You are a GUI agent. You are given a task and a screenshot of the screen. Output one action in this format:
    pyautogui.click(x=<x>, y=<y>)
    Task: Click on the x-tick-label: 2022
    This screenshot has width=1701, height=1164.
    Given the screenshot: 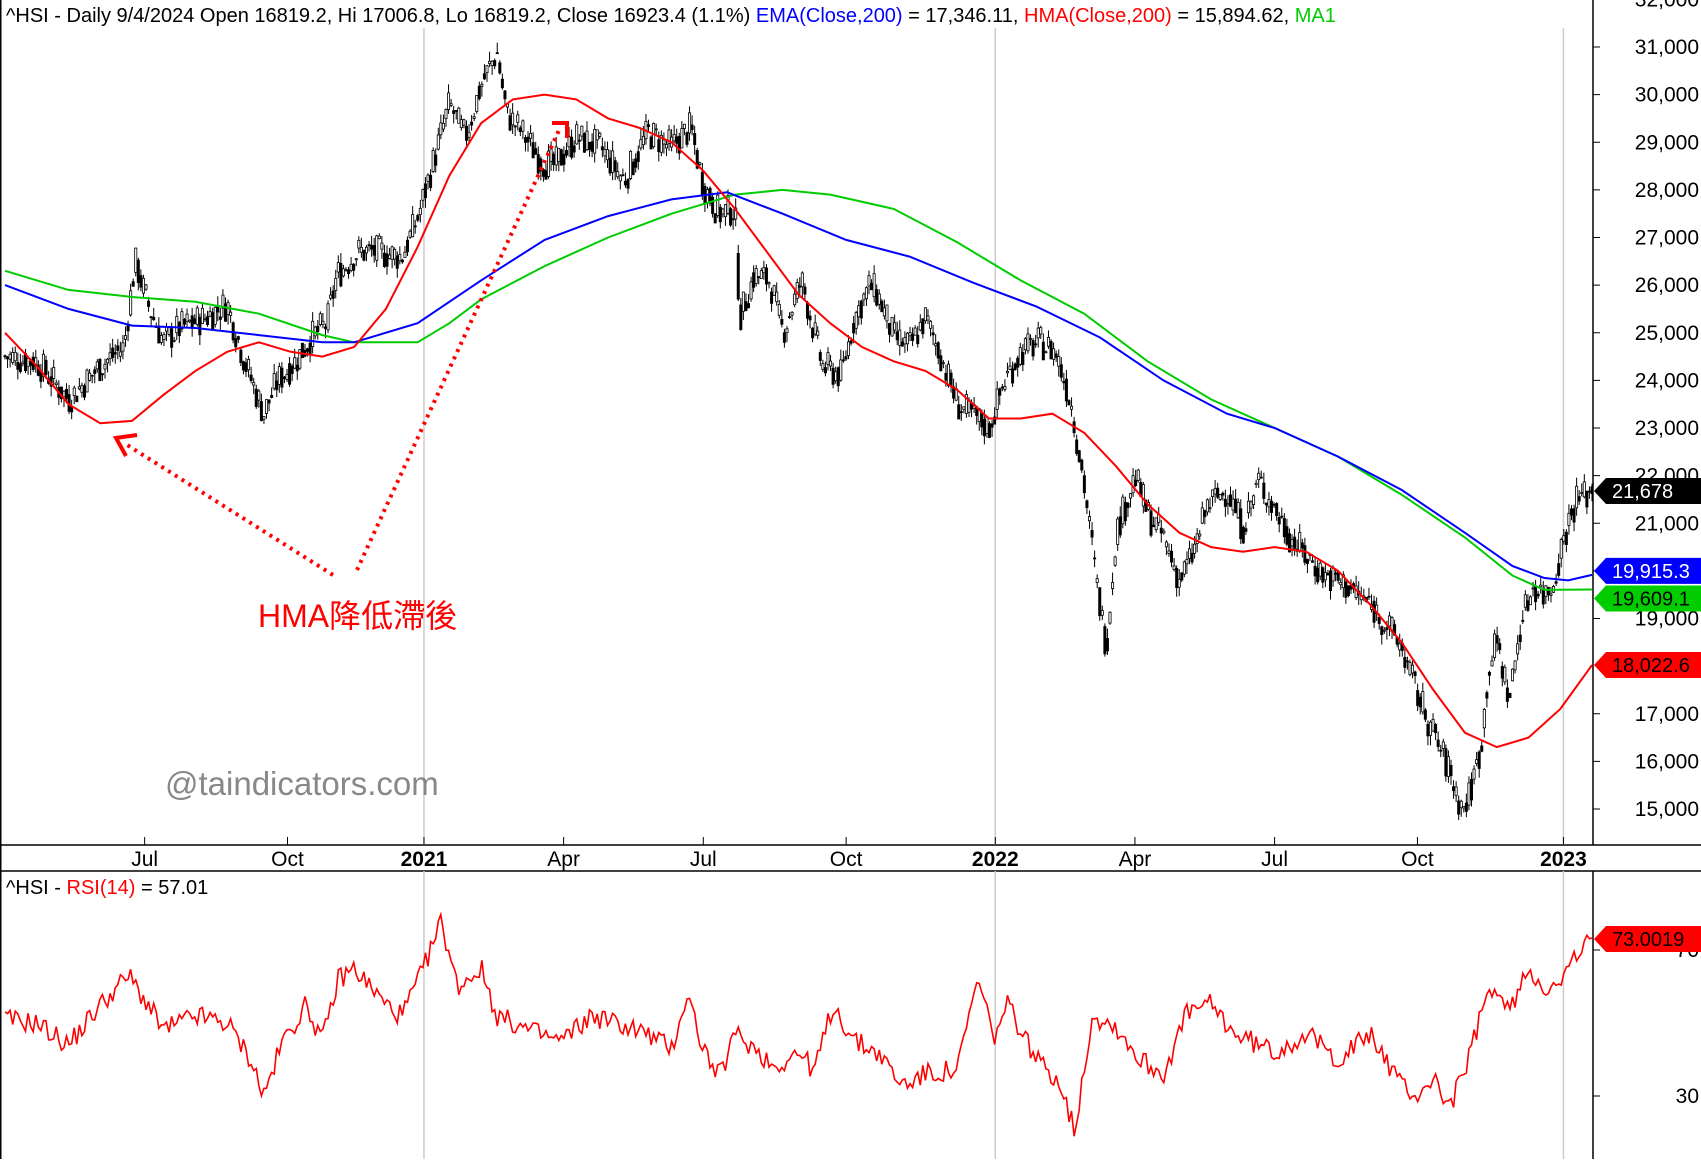 What is the action you would take?
    pyautogui.click(x=995, y=859)
    